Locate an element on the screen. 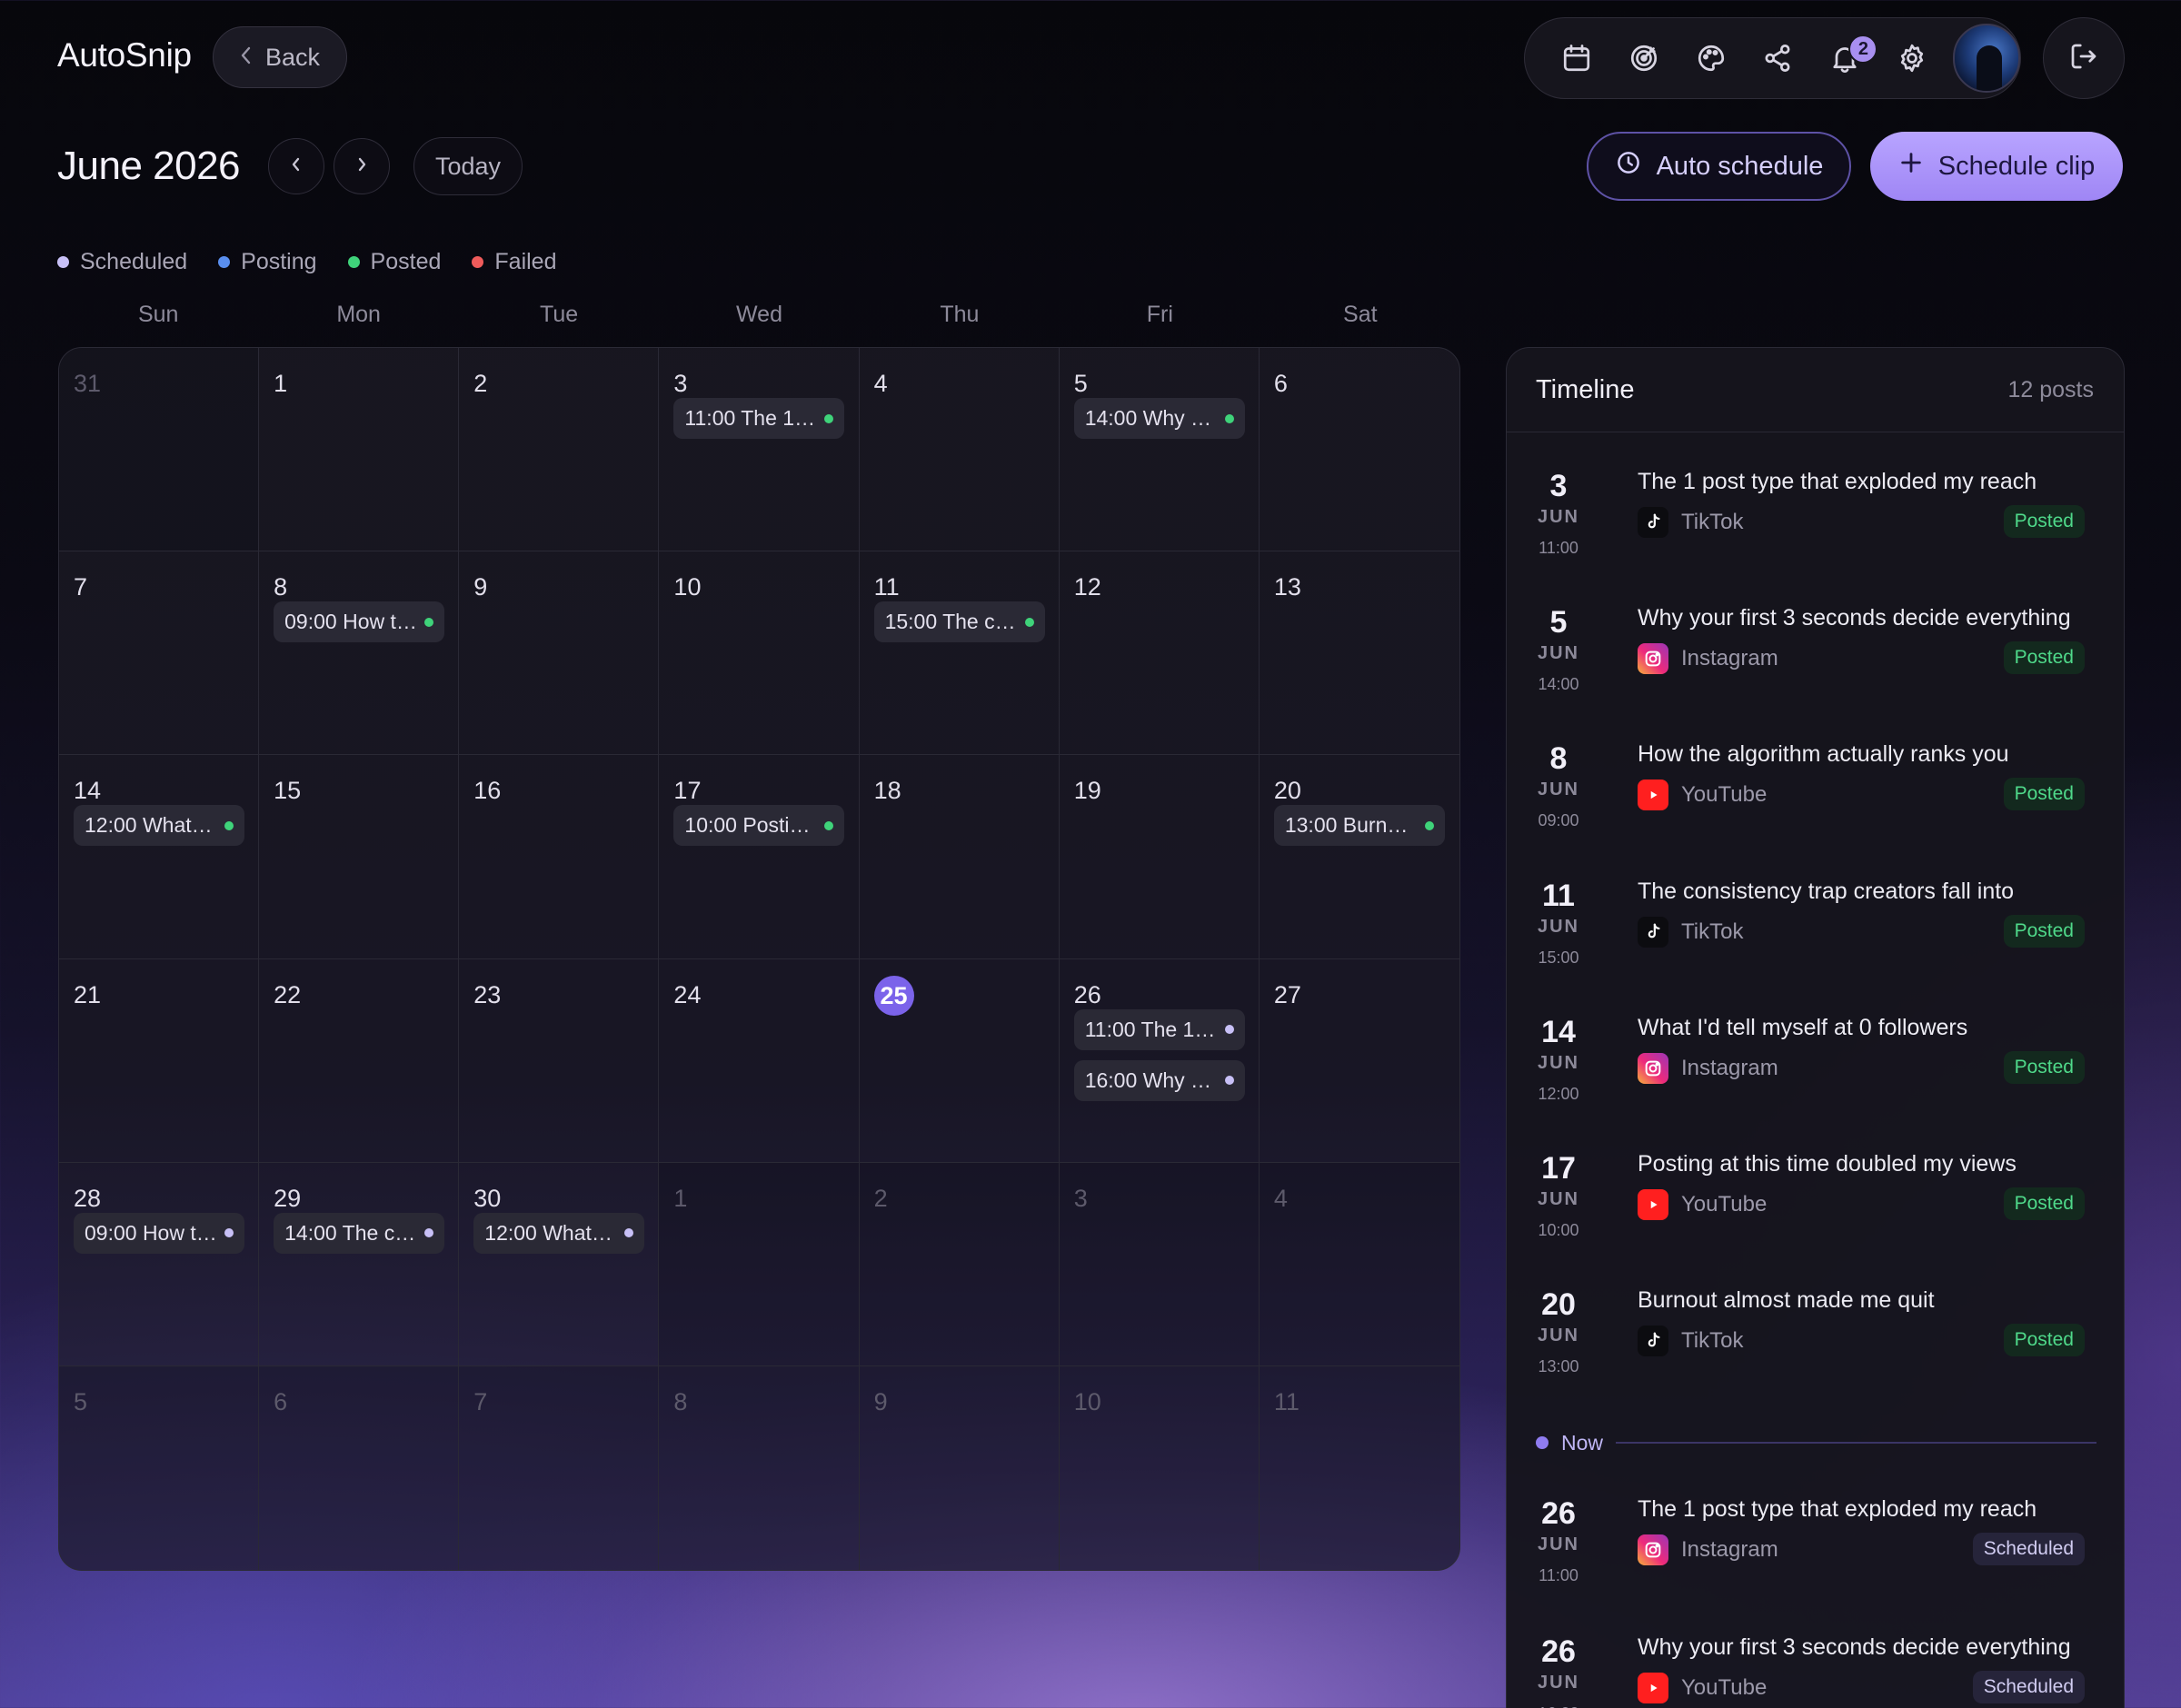 This screenshot has width=2181, height=1708. instagram-icon is located at coordinates (1653, 659).